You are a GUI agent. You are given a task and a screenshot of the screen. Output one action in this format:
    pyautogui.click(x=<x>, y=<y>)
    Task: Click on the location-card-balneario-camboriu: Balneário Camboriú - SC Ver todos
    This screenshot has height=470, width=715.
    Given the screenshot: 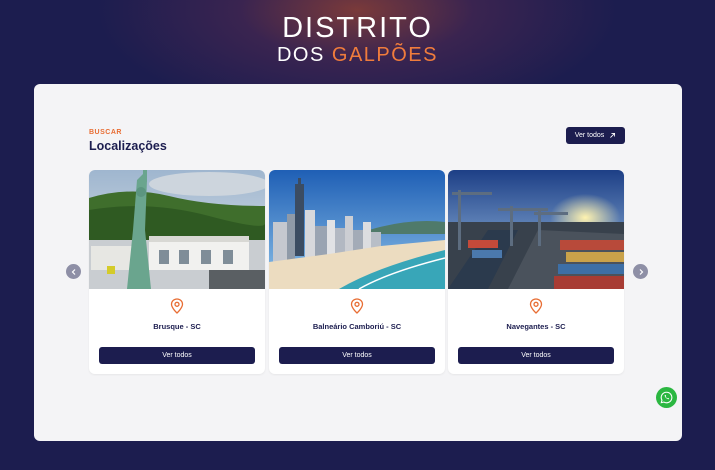 What is the action you would take?
    pyautogui.click(x=357, y=272)
    